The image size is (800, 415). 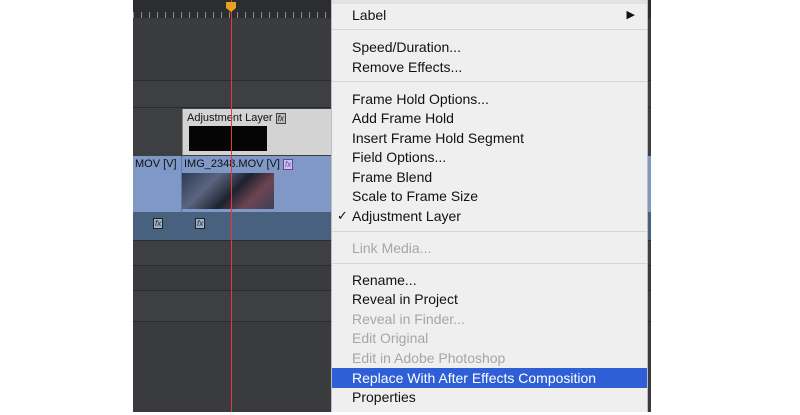 I want to click on menu-item-properties: Properties, so click(x=489, y=397).